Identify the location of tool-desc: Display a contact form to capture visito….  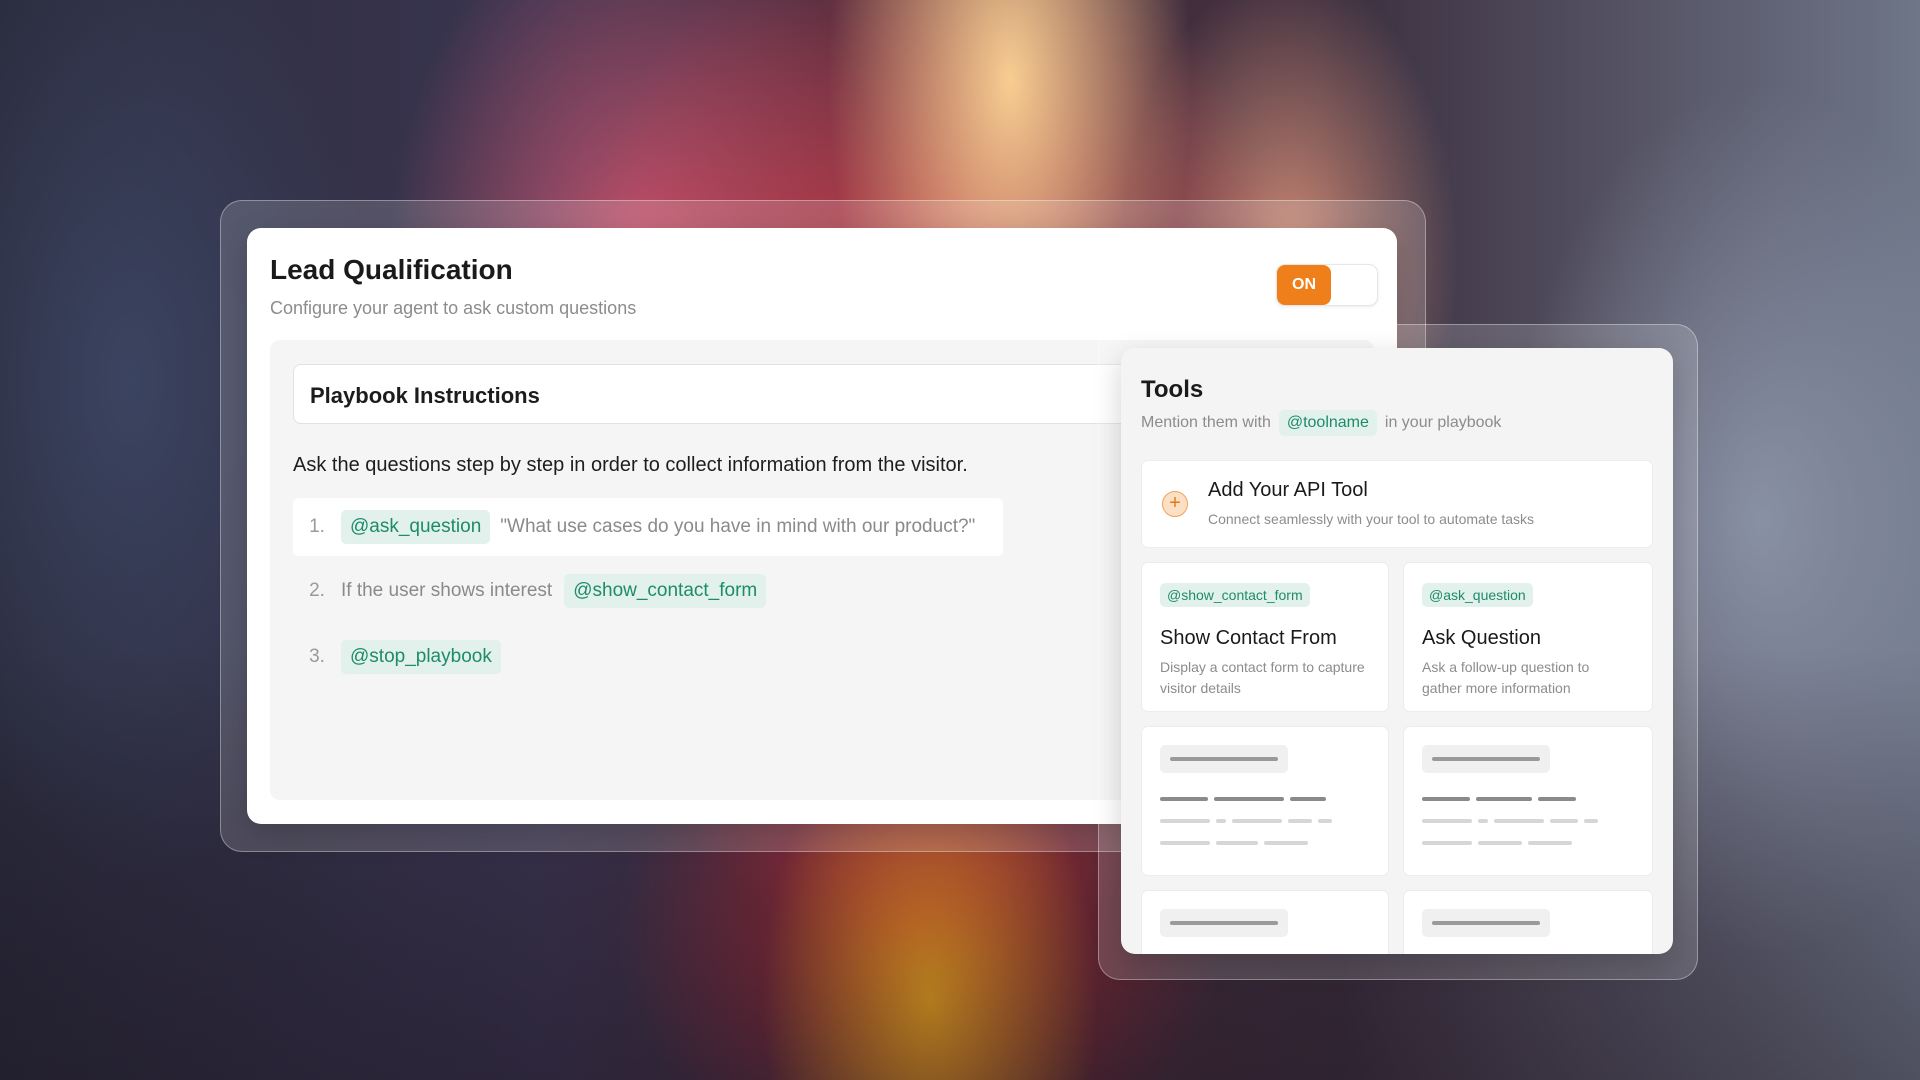
(1262, 677).